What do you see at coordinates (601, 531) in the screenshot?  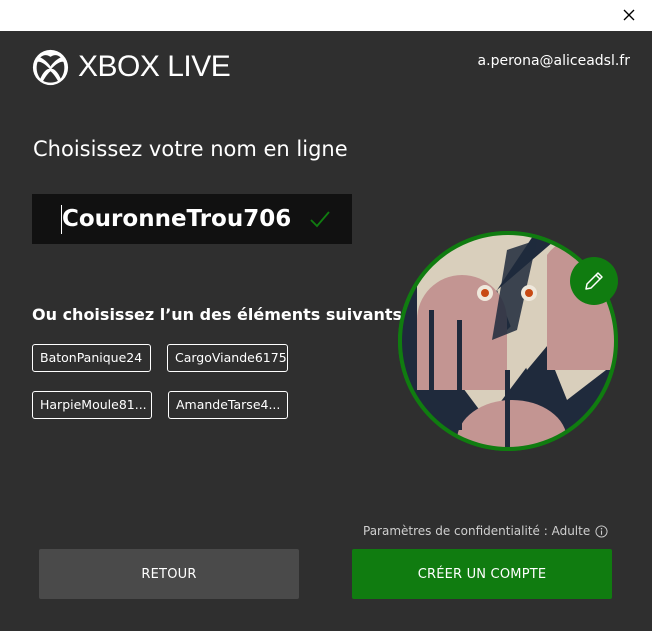 I see `info-icon` at bounding box center [601, 531].